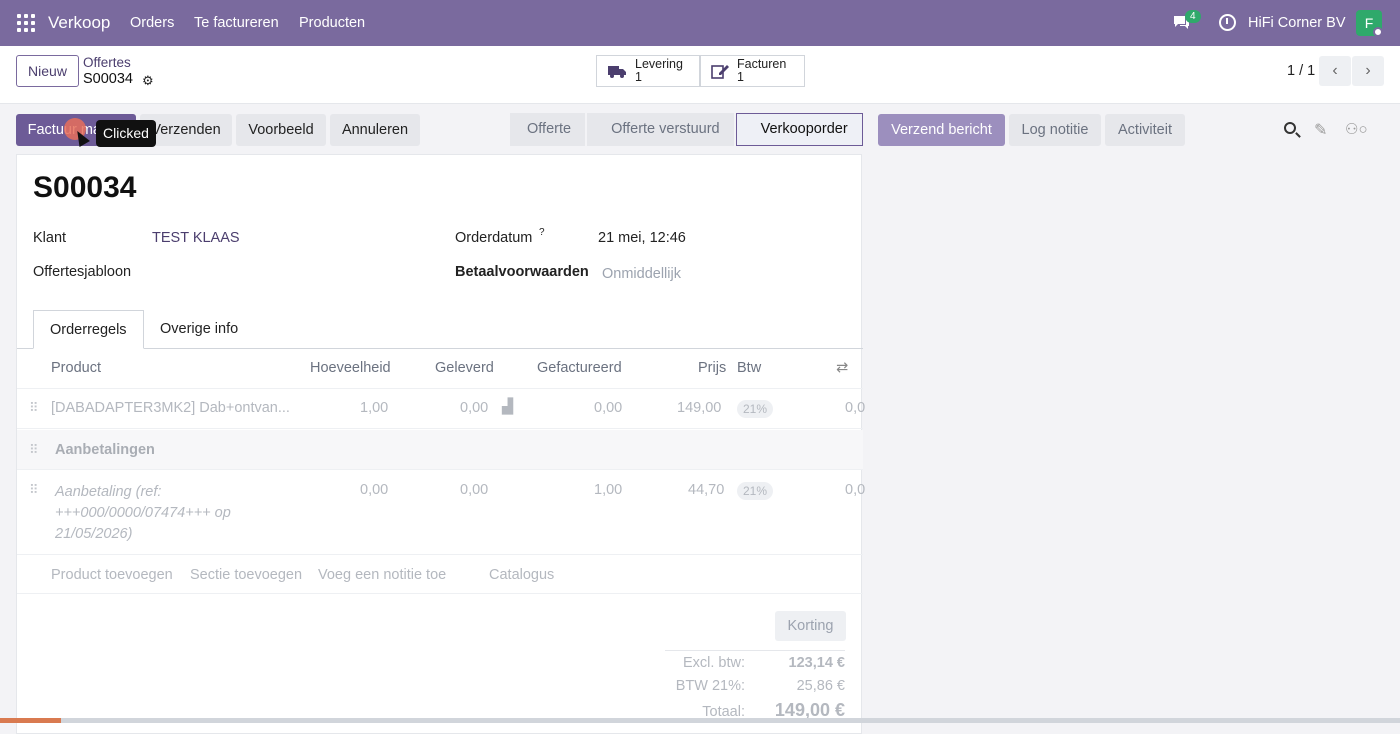  I want to click on apps-grid-icon, so click(26, 23).